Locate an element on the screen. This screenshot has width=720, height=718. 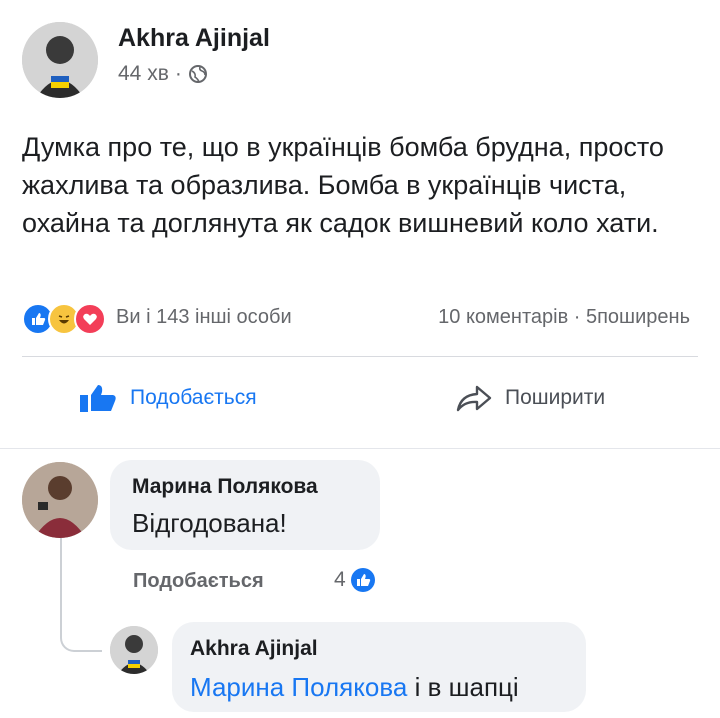
comment-reaction-count: 4 is located at coordinates (355, 580).